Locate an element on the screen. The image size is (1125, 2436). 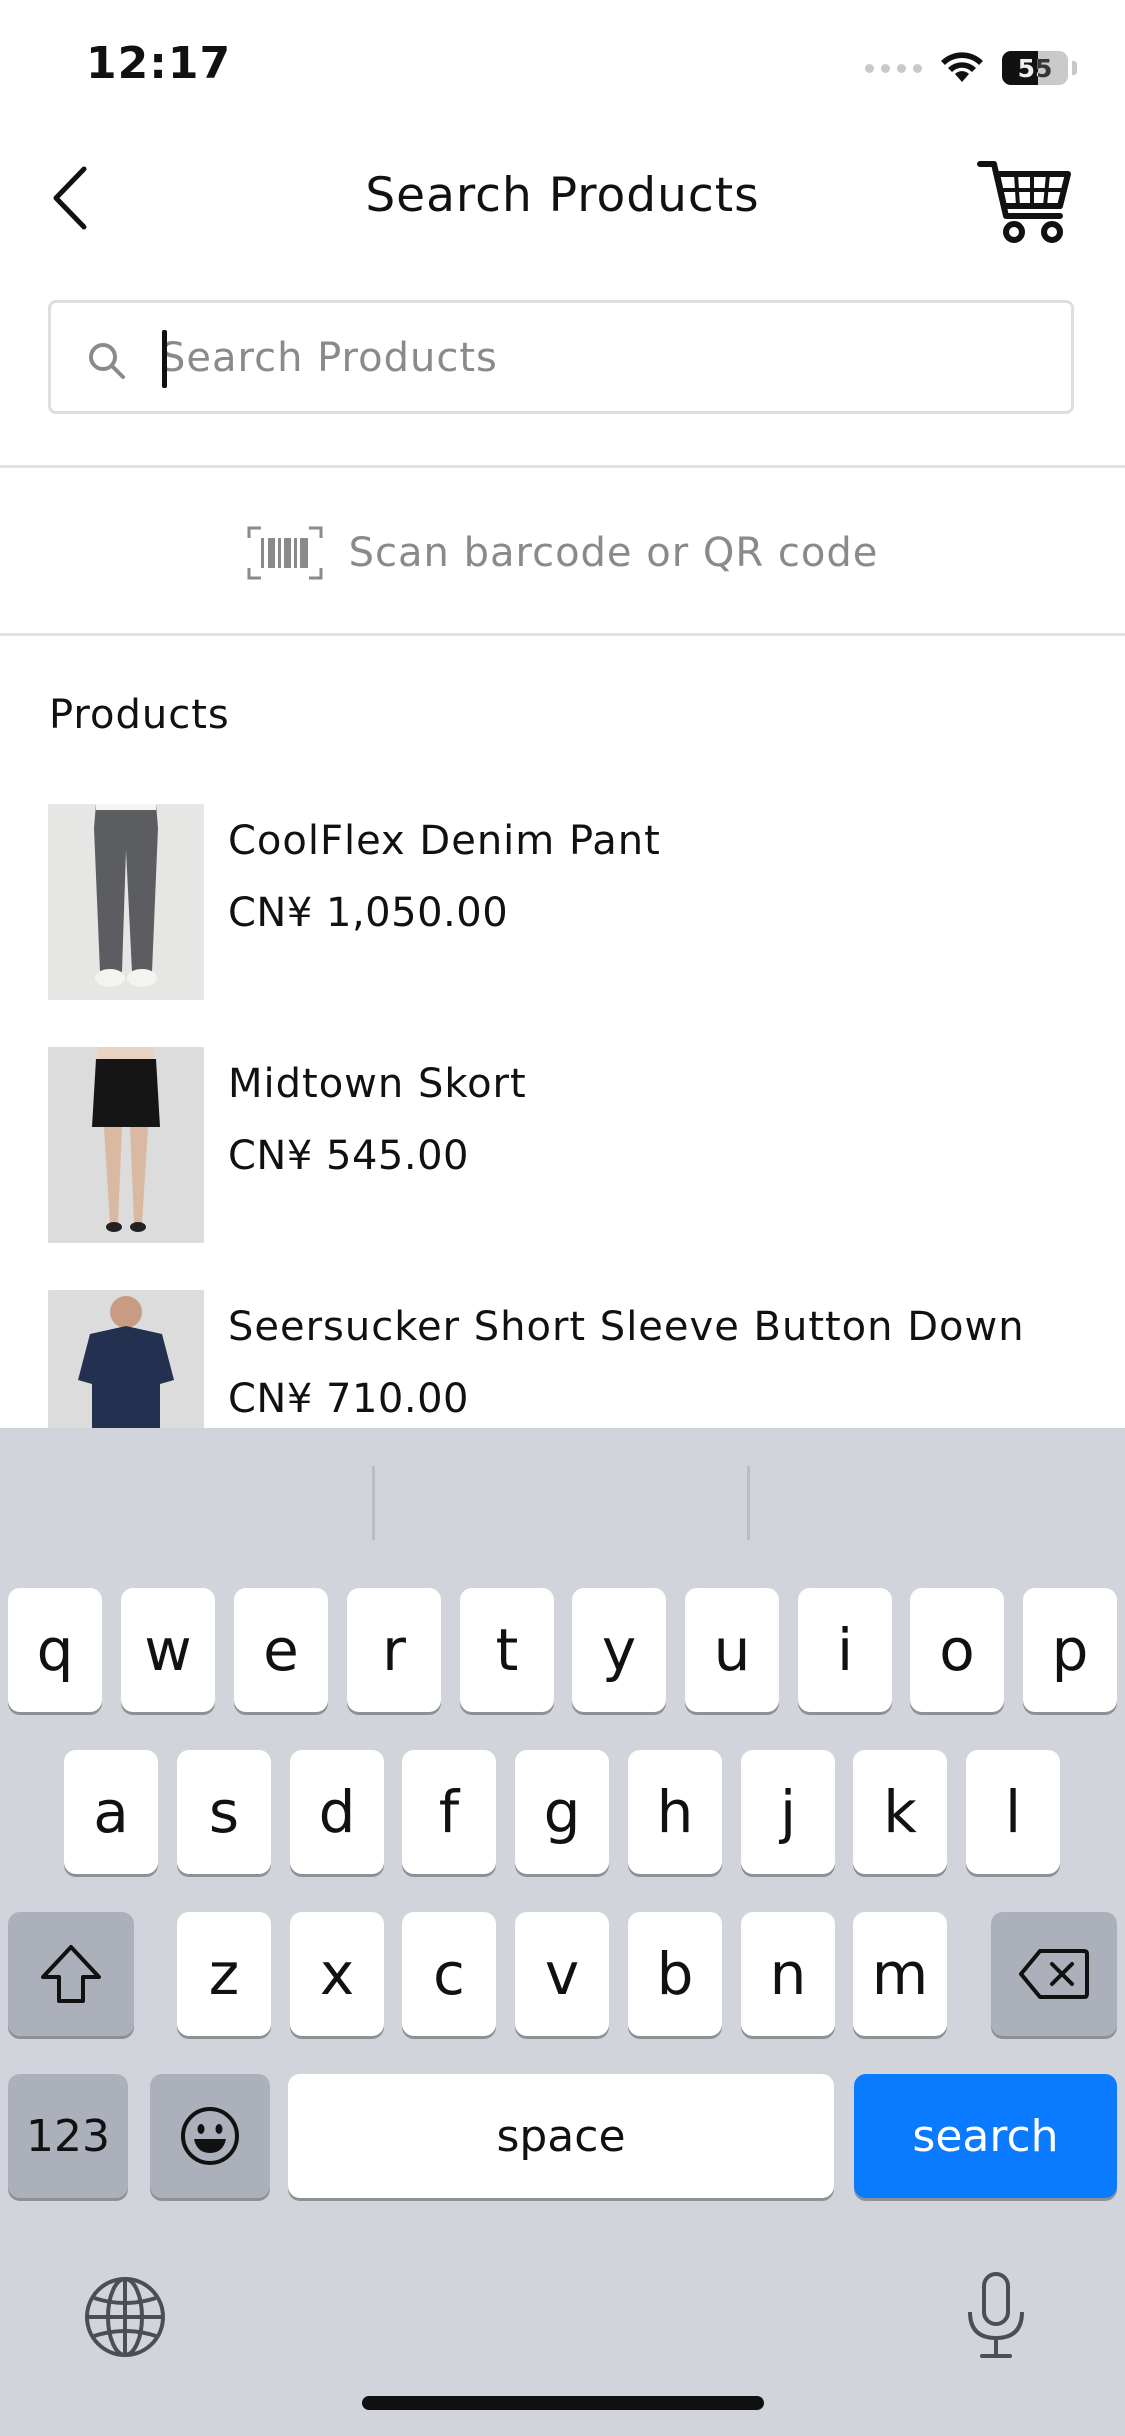
product-row: Midtown Skort CN¥ 545.00 is located at coordinates (563, 1145).